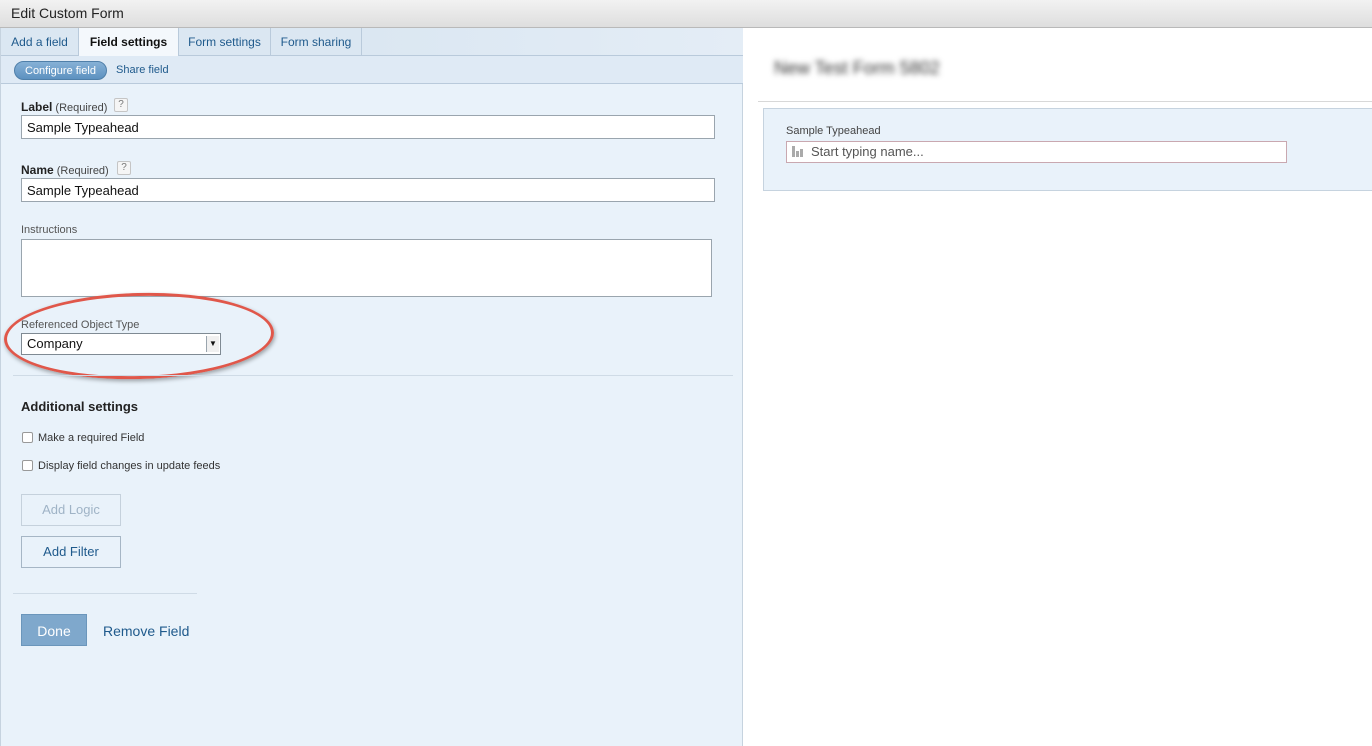 Image resolution: width=1372 pixels, height=746 pixels. I want to click on tab-form-settings: Form settings, so click(225, 42).